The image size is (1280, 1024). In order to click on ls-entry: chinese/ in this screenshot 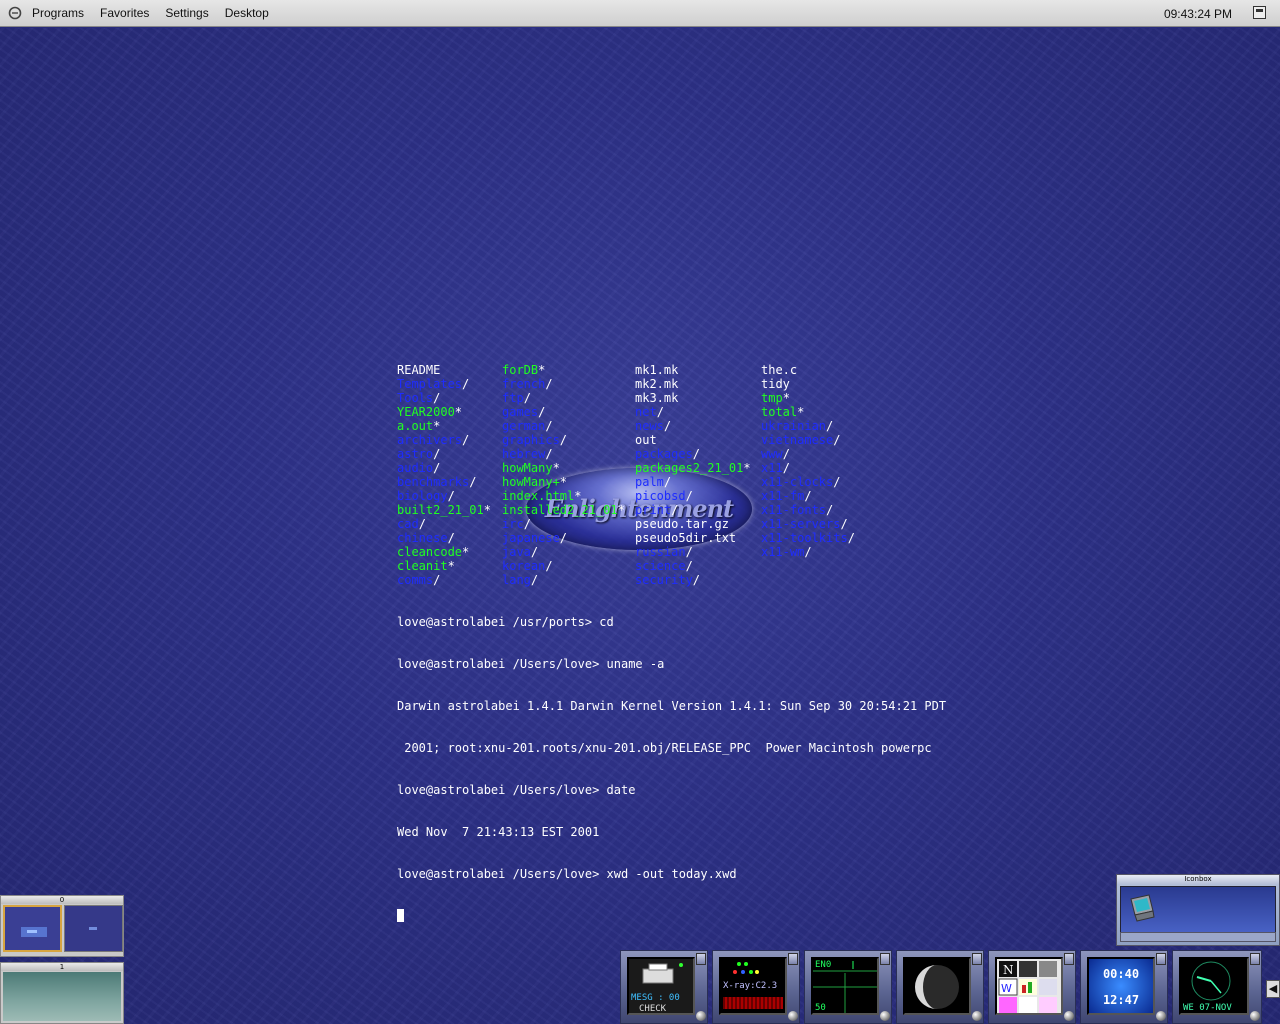, I will do `click(444, 538)`.